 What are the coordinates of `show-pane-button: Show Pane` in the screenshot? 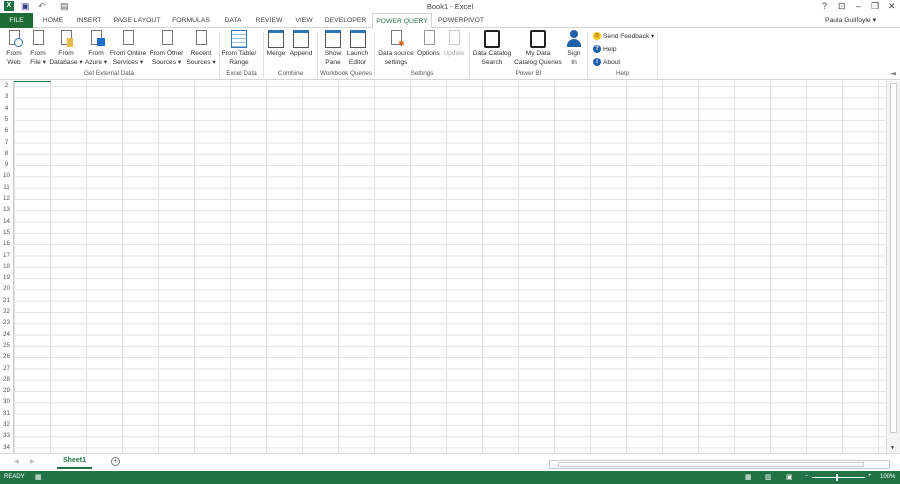 It's located at (333, 48).